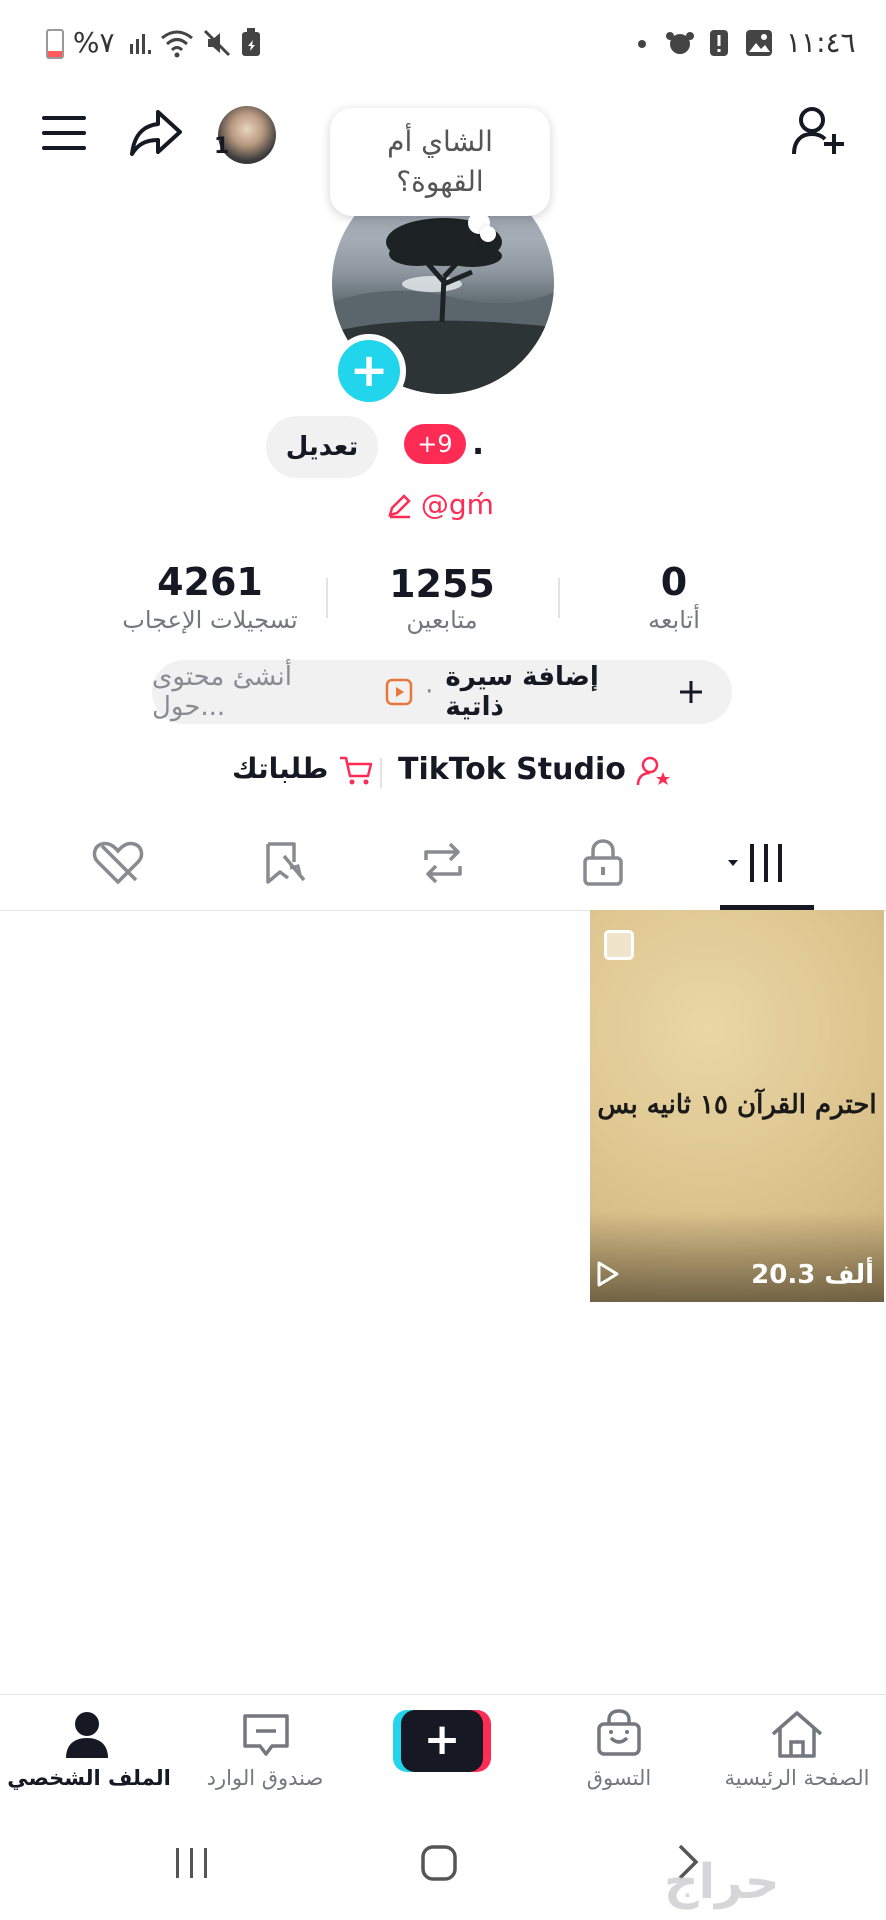  Describe the element at coordinates (674, 620) in the screenshot. I see `following-label: أتابعه` at that location.